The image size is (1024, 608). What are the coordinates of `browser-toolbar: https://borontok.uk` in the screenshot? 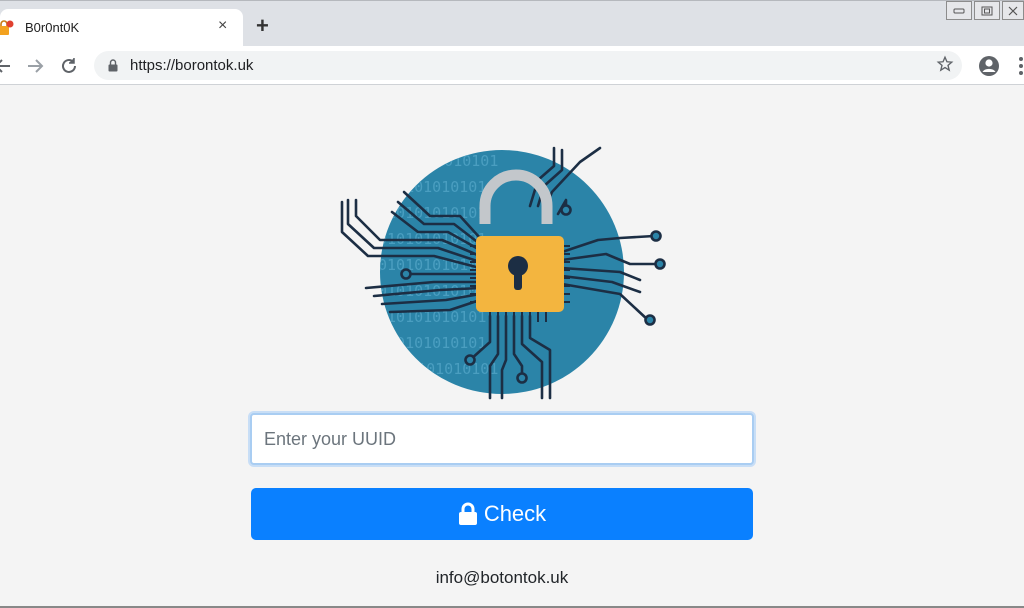 It's located at (512, 65).